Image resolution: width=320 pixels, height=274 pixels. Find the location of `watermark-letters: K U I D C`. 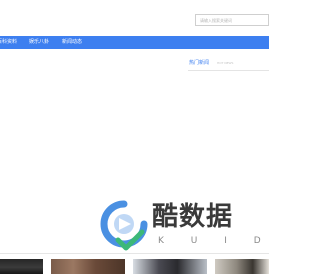

watermark-letters: K U I D C is located at coordinates (213, 241).